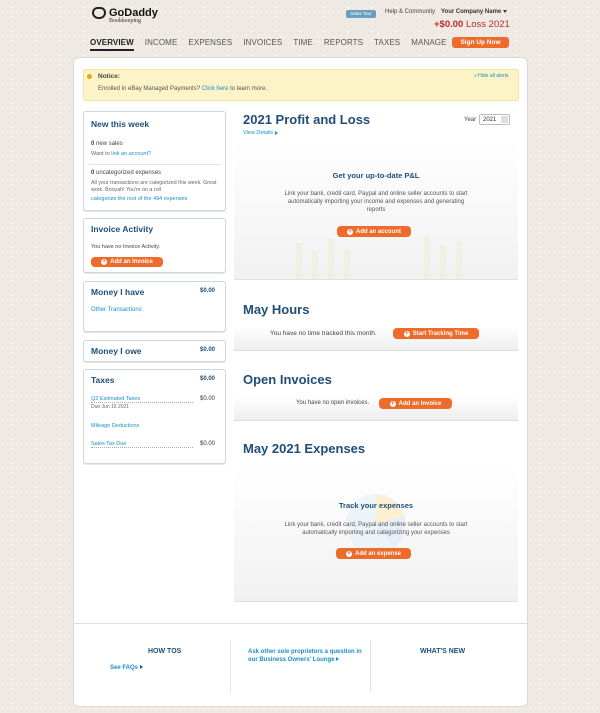 This screenshot has height=713, width=600. I want to click on sign-up-button: Sign Up Now, so click(480, 42).